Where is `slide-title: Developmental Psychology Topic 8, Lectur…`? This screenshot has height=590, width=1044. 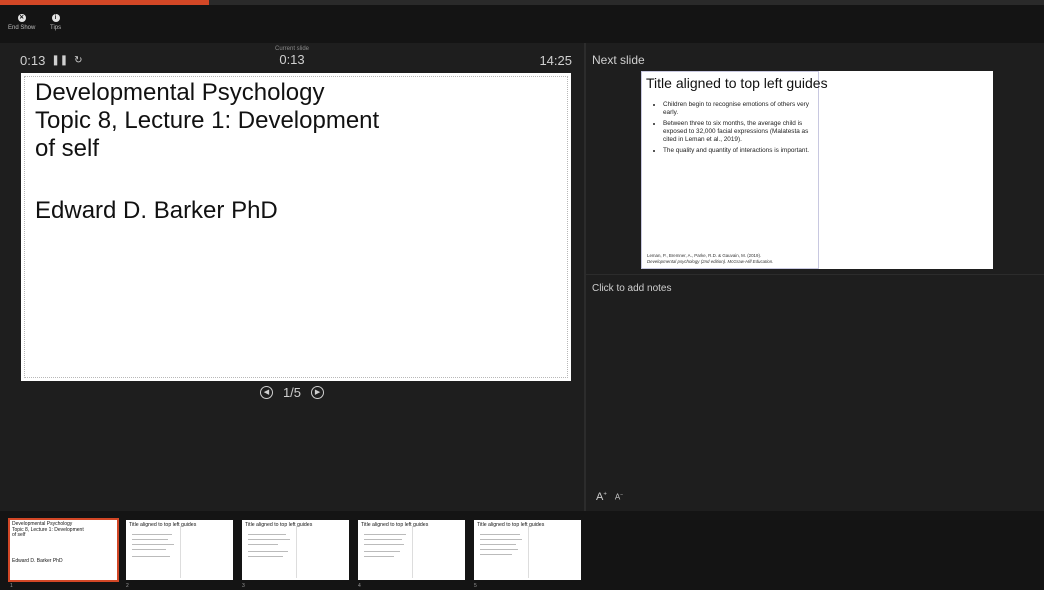 slide-title: Developmental Psychology Topic 8, Lectur… is located at coordinates (225, 121).